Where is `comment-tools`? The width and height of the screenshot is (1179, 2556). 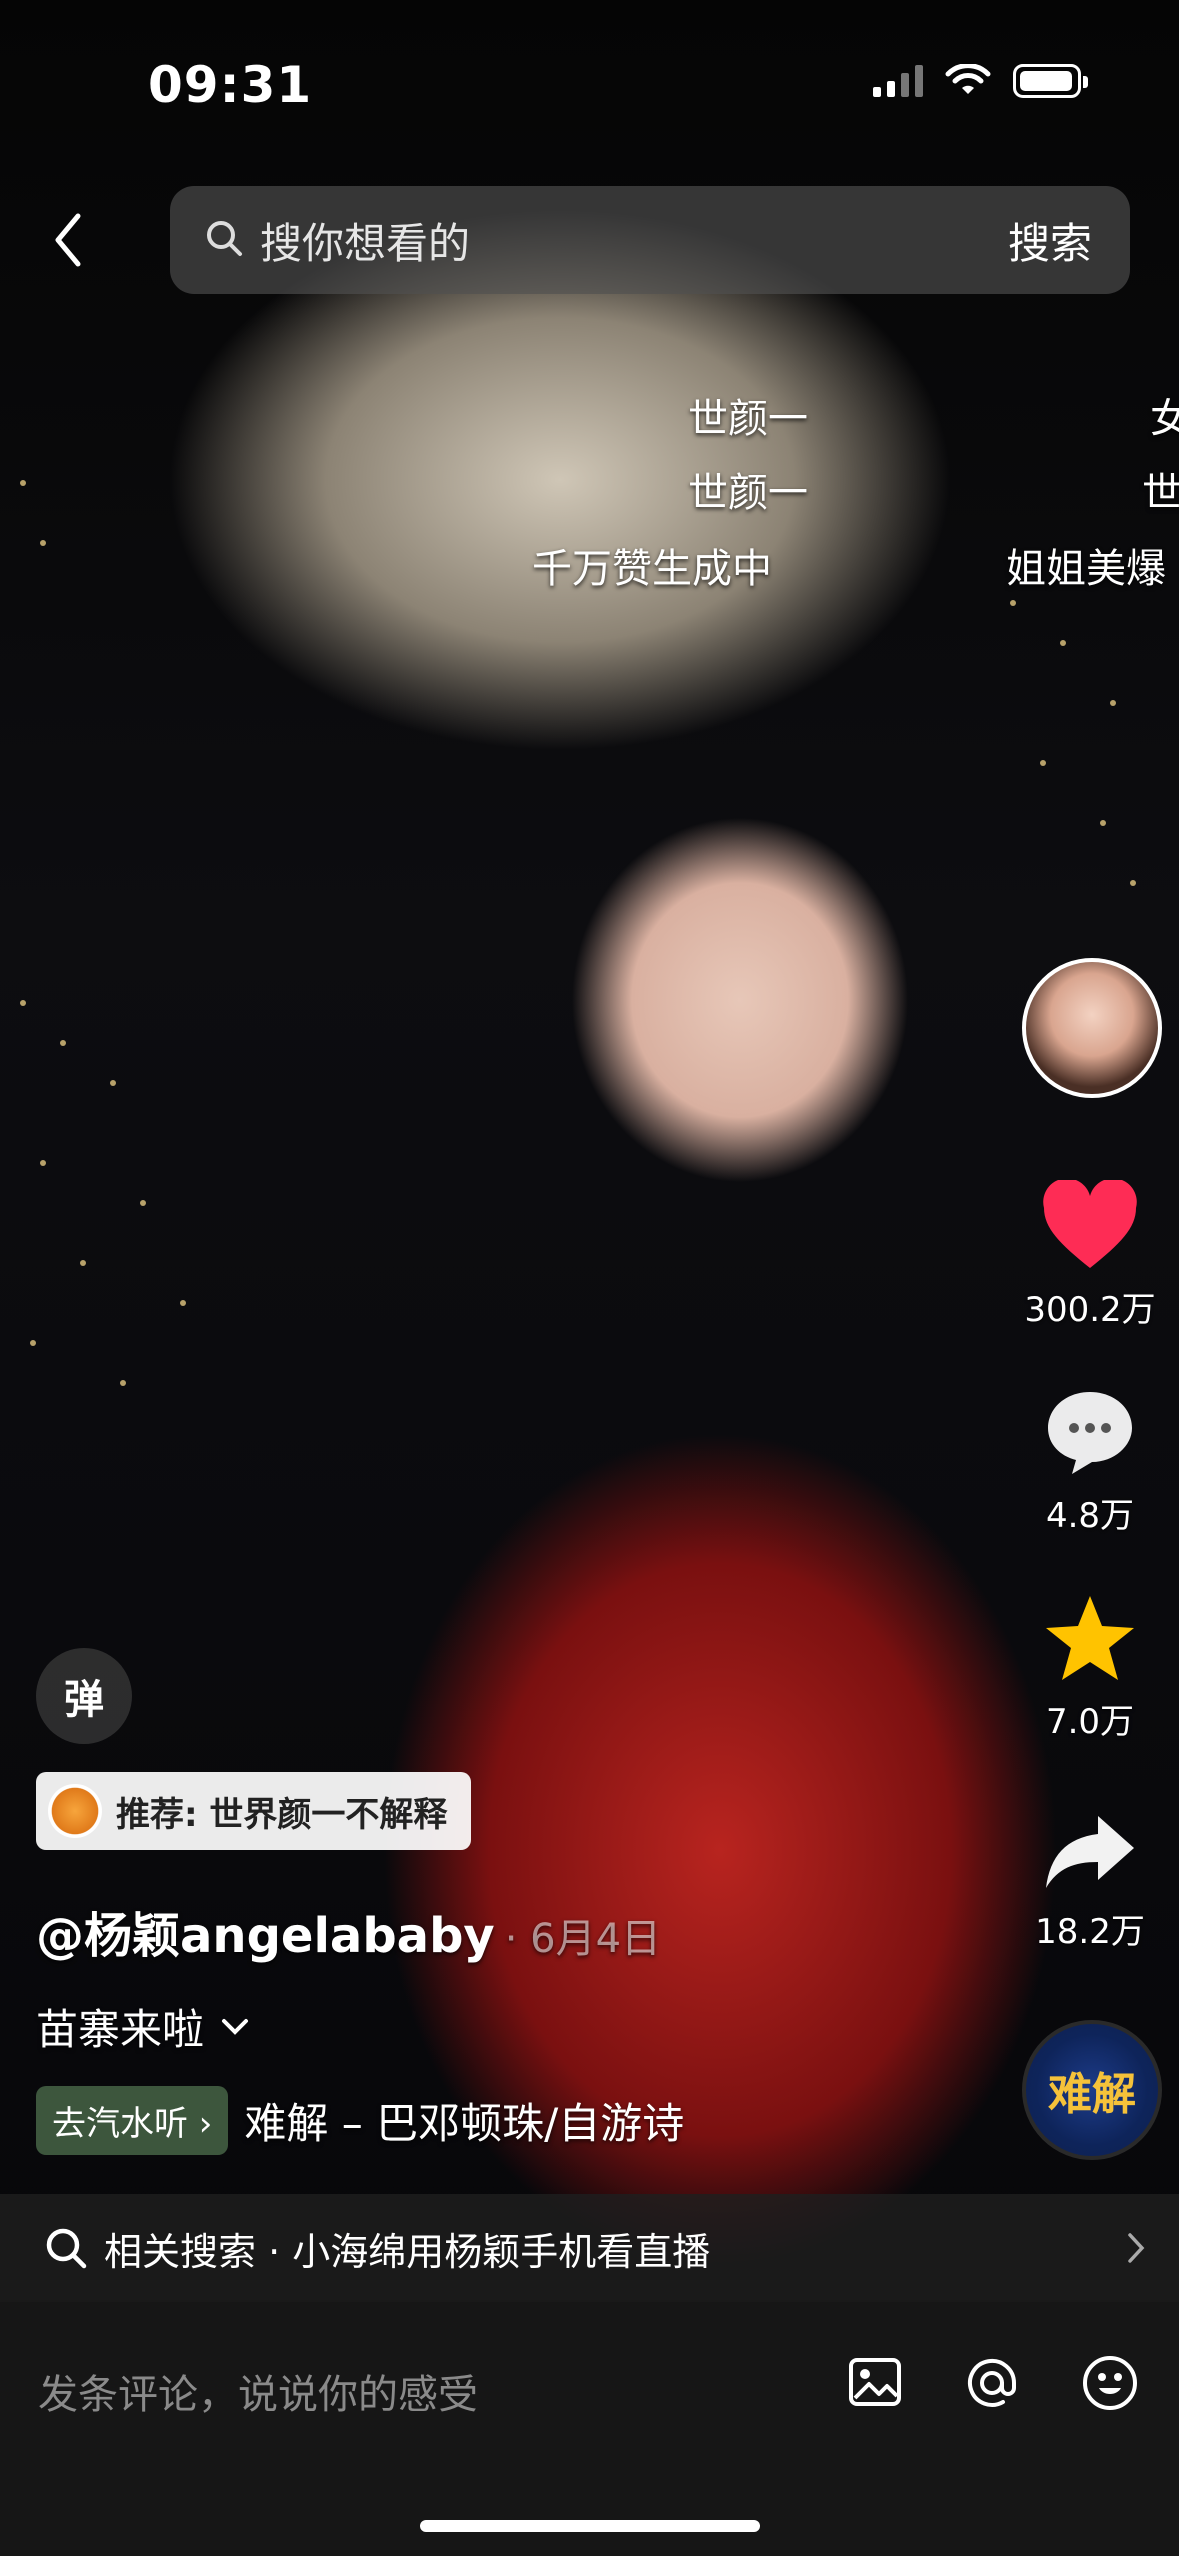 comment-tools is located at coordinates (993, 2383).